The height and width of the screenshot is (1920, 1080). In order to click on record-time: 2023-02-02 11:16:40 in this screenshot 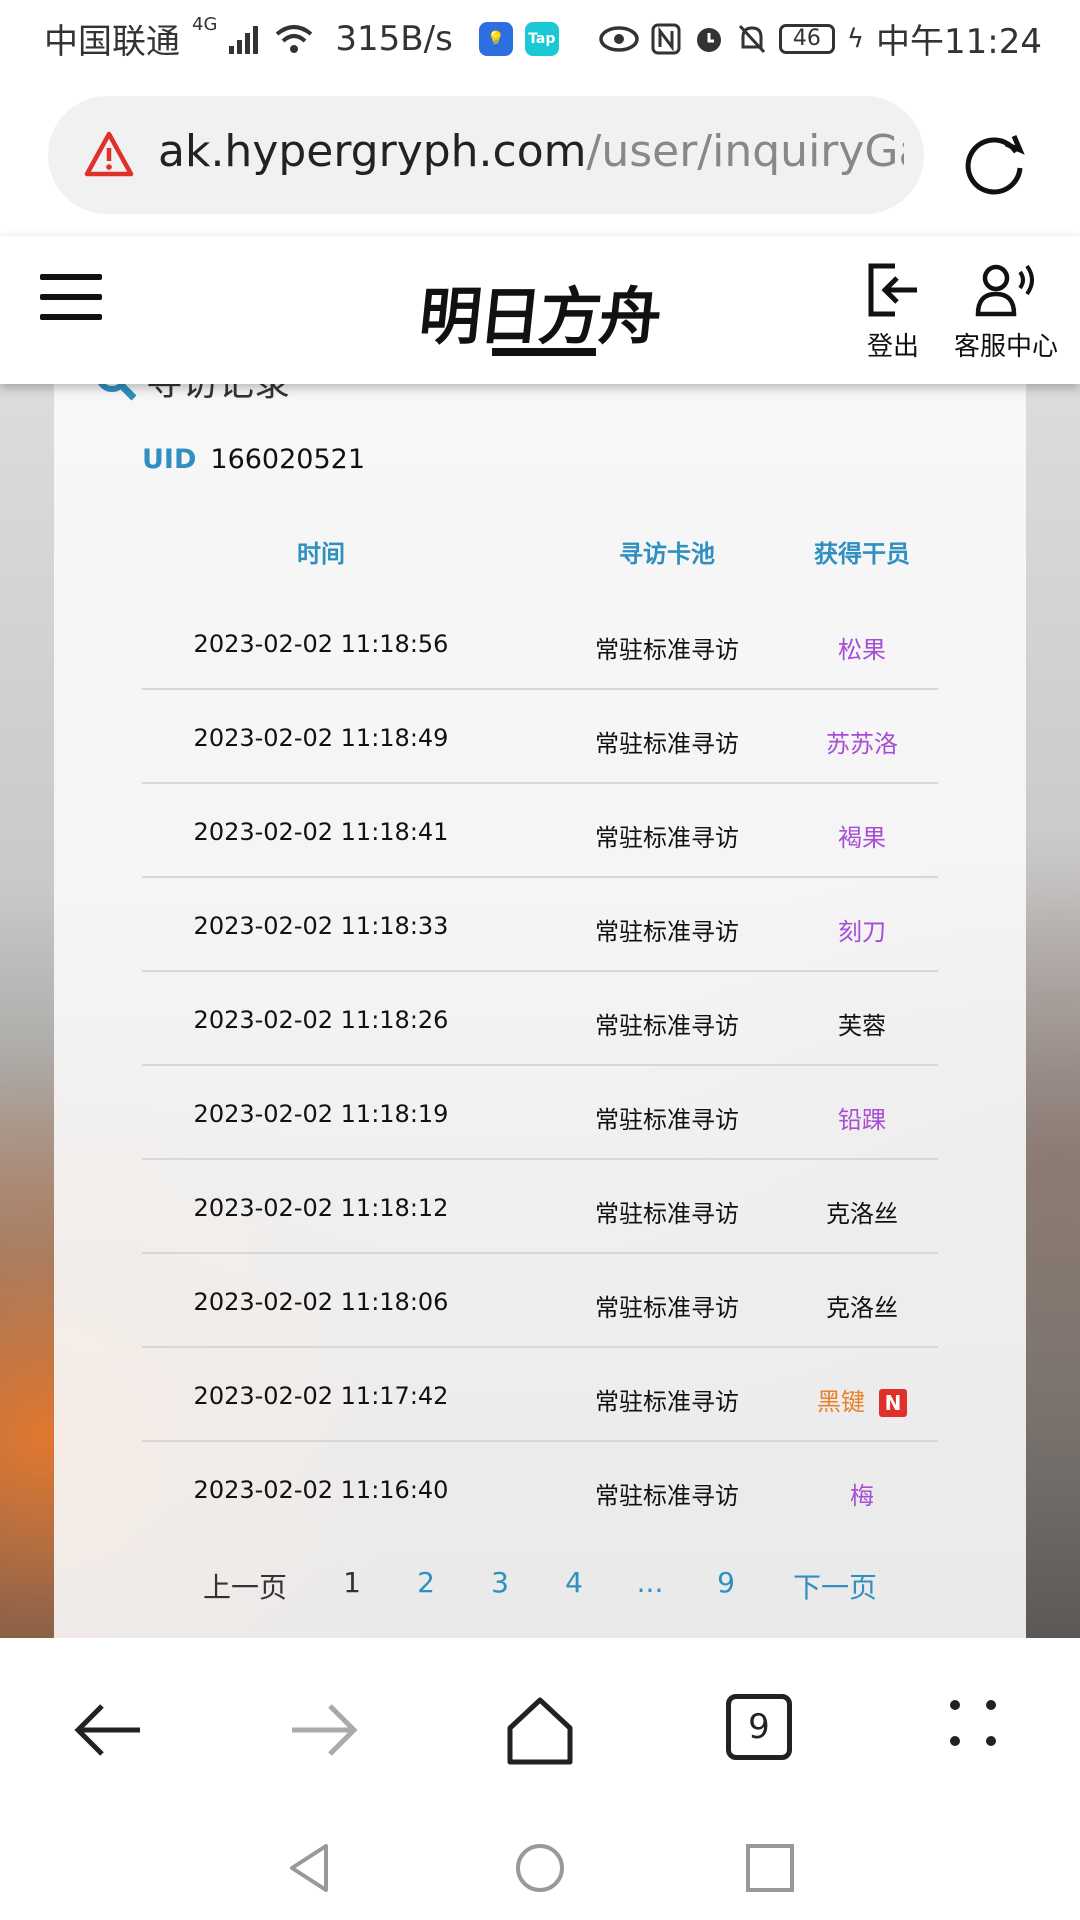, I will do `click(321, 1490)`.